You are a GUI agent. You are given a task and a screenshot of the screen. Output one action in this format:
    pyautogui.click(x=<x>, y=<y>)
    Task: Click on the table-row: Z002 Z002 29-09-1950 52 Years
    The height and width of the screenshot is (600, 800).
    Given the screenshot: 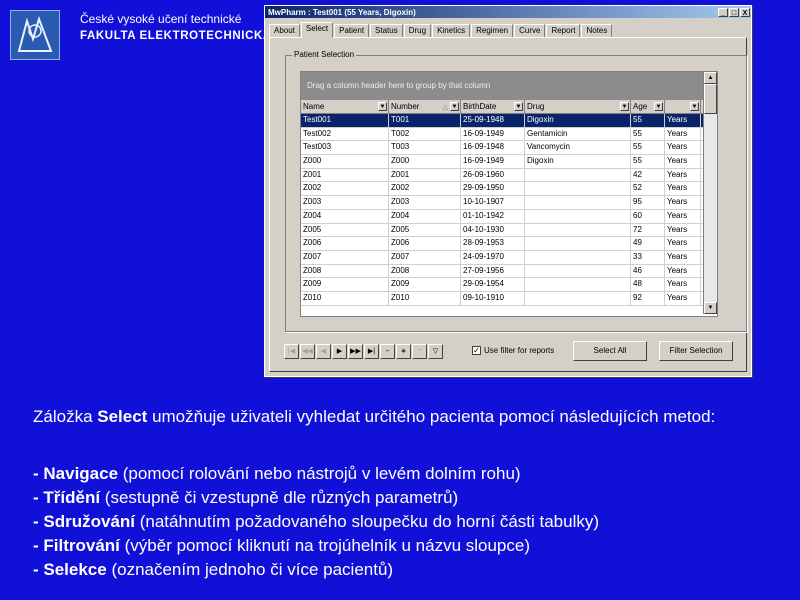 What is the action you would take?
    pyautogui.click(x=509, y=189)
    